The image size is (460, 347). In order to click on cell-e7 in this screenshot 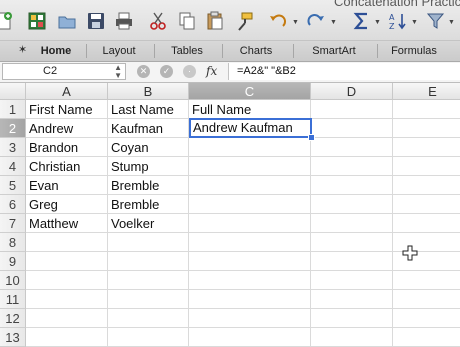, I will do `click(426, 223)`.